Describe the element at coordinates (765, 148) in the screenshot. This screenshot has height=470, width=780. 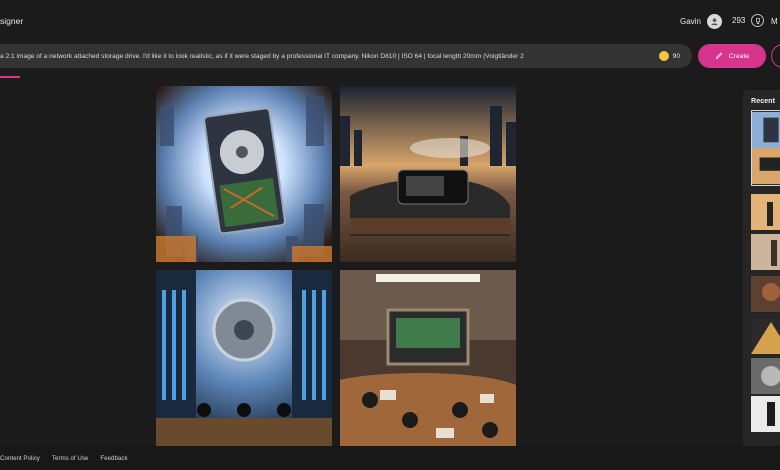
I see `recent-thumb-current` at that location.